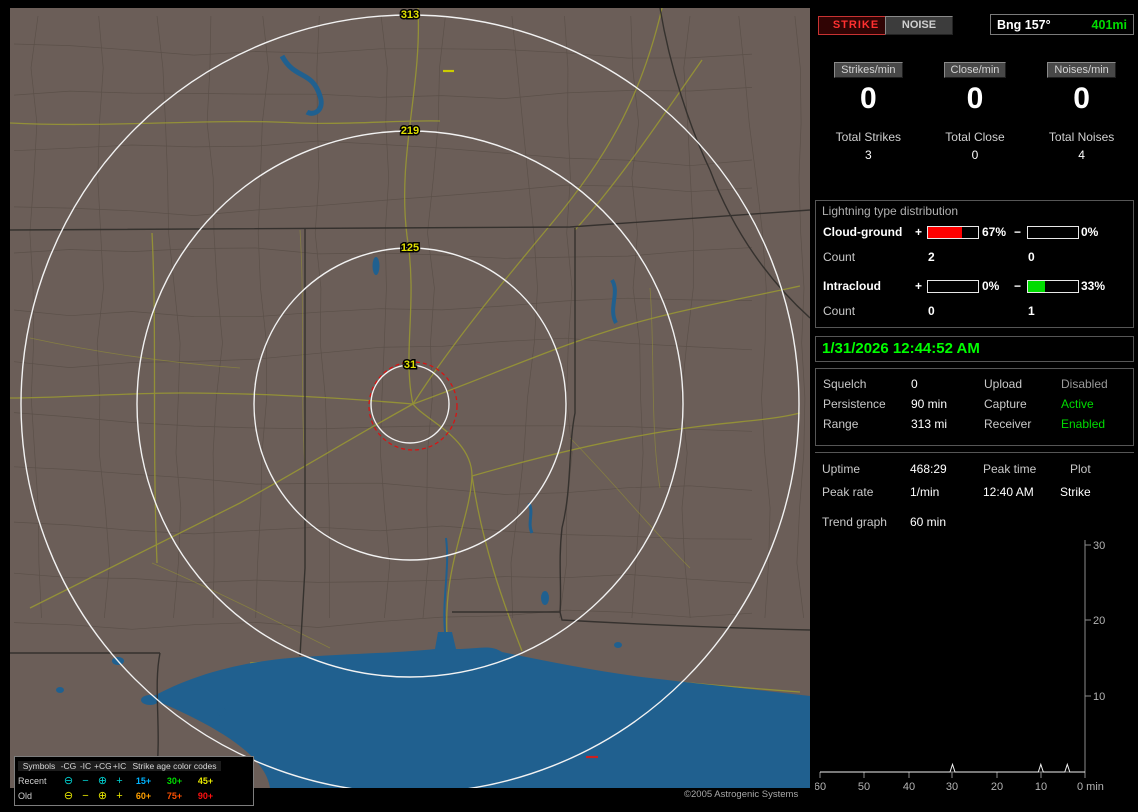  I want to click on range-value: 313 mi, so click(929, 424).